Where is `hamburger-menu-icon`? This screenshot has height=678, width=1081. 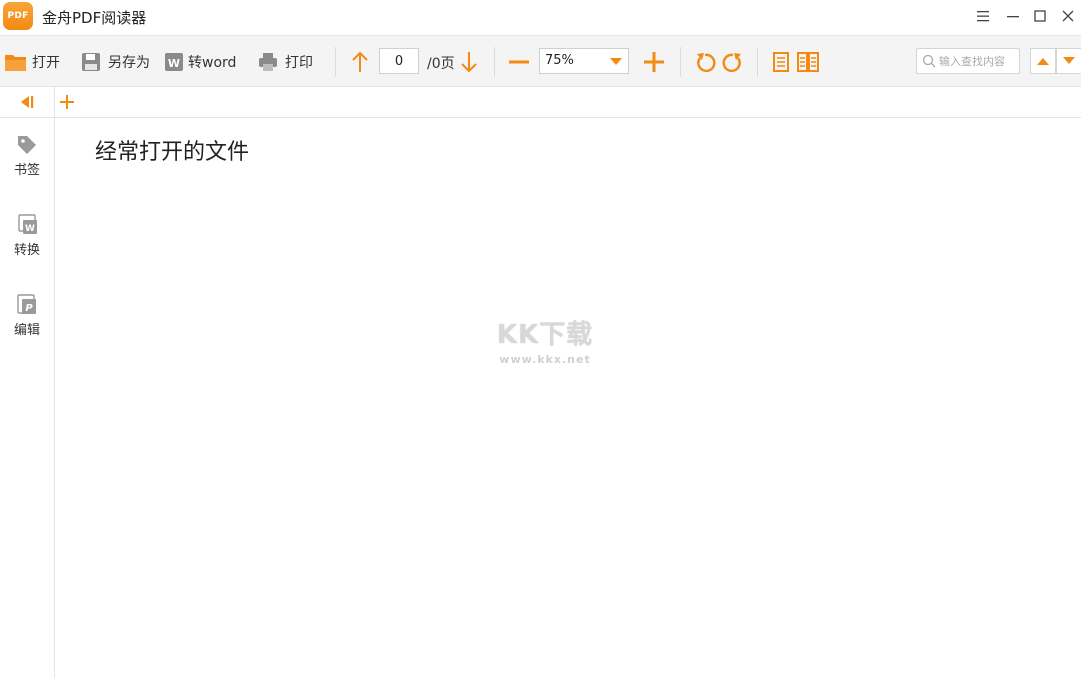 hamburger-menu-icon is located at coordinates (983, 16).